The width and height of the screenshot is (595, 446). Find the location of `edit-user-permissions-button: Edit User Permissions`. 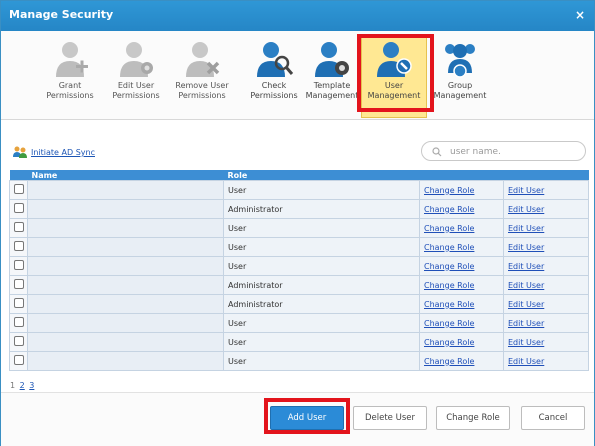

edit-user-permissions-button: Edit User Permissions is located at coordinates (136, 77).